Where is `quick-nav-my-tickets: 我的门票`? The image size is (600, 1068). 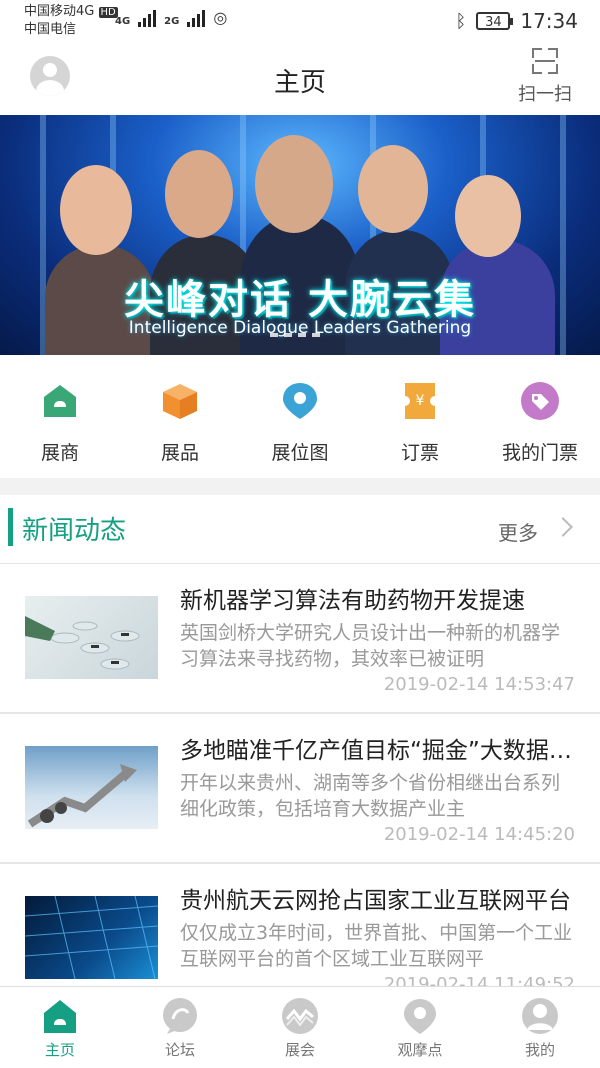 quick-nav-my-tickets: 我的门票 is located at coordinates (540, 416).